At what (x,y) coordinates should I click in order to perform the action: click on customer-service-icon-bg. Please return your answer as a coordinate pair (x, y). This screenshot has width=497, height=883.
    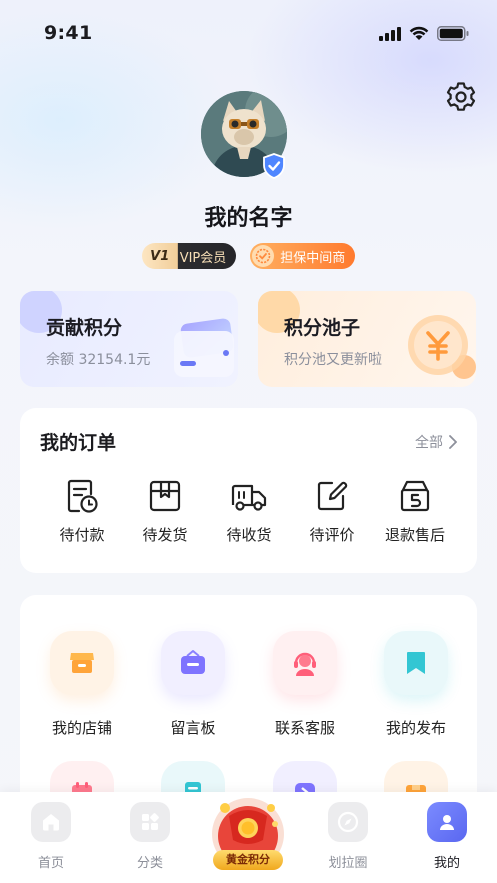
    Looking at the image, I should click on (305, 663).